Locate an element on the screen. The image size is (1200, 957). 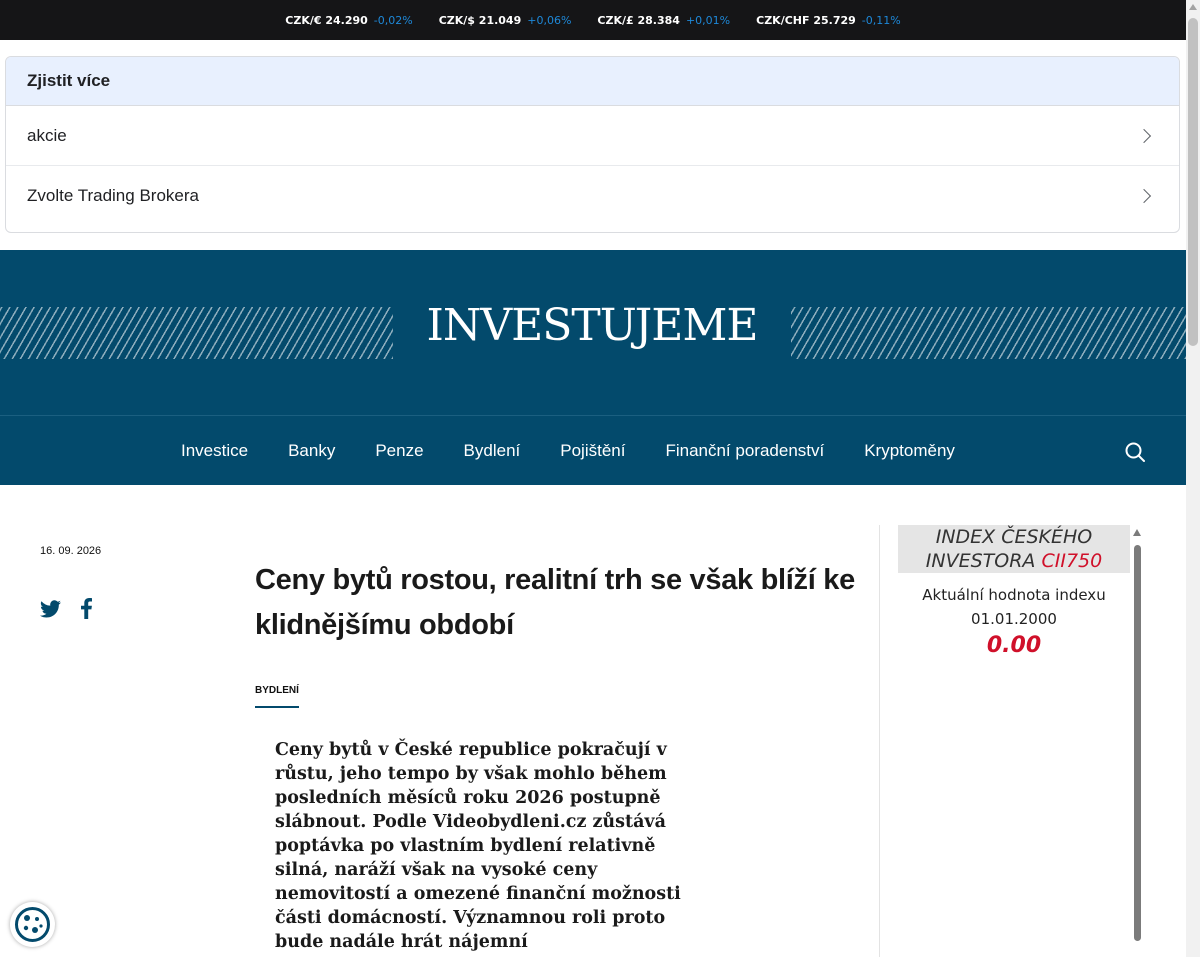
nav-item-penze: Penze is located at coordinates (399, 451).